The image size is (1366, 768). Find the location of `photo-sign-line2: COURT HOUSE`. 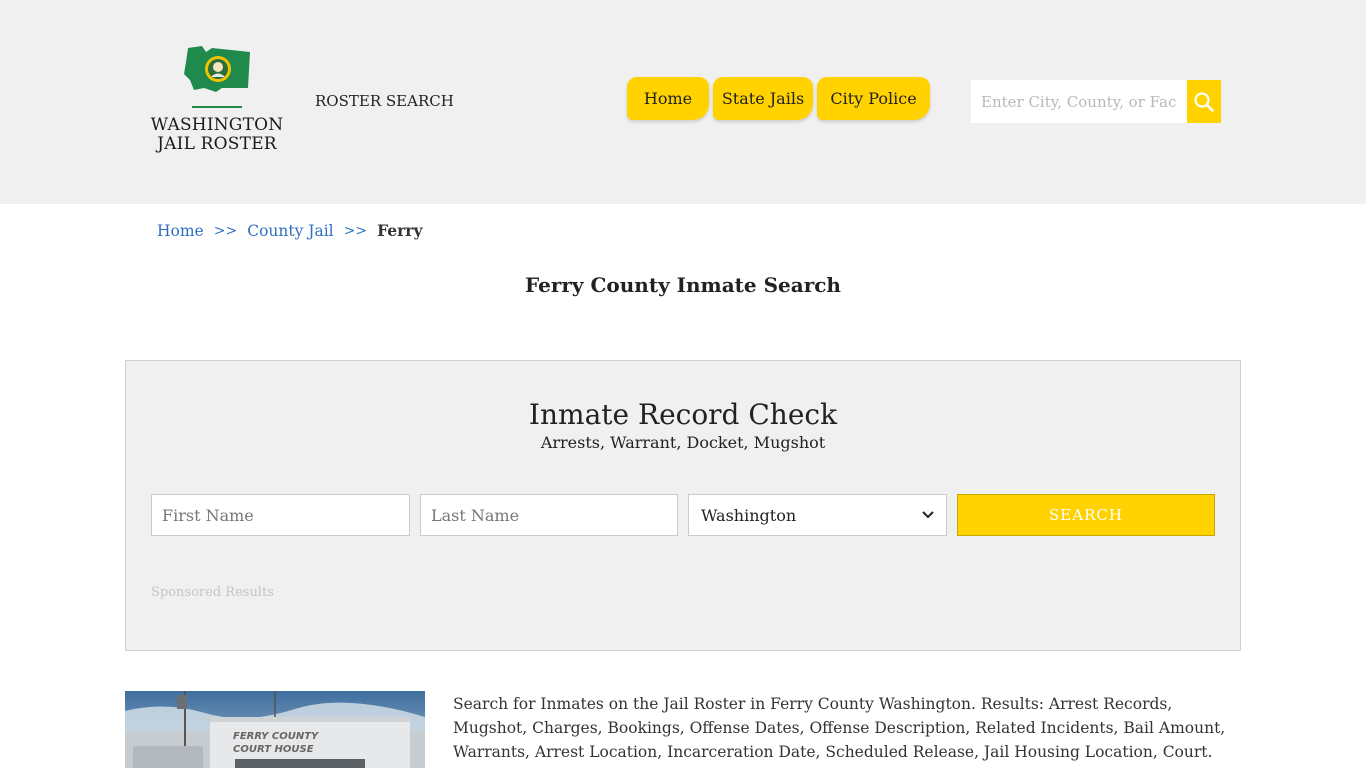

photo-sign-line2: COURT HOUSE is located at coordinates (273, 749).